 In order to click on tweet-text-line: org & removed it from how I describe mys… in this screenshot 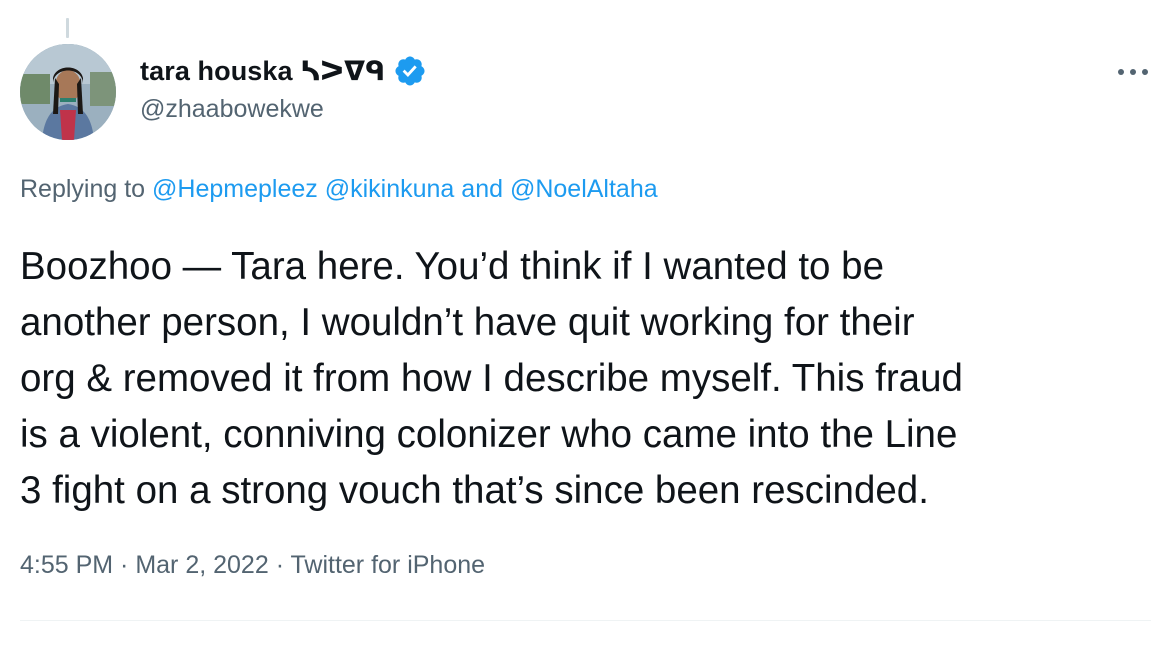, I will do `click(491, 378)`.